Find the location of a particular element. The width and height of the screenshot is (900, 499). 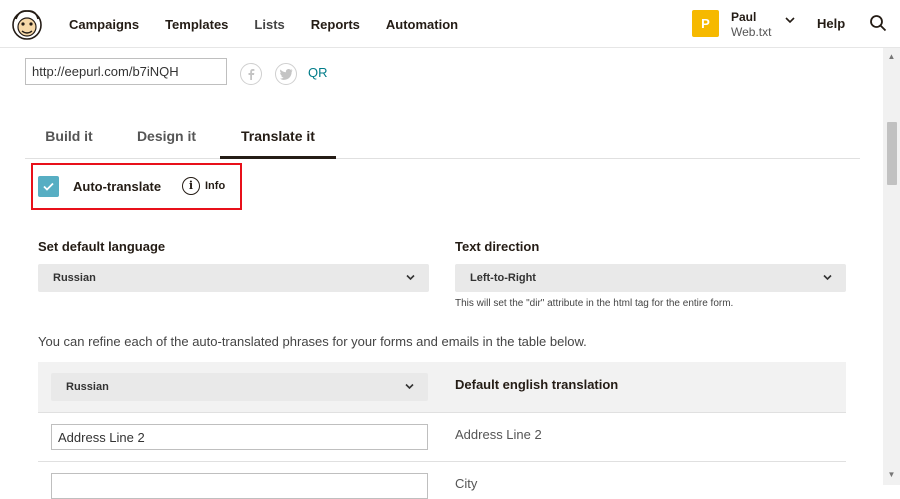

tab-build-it: Build it is located at coordinates (69, 137).